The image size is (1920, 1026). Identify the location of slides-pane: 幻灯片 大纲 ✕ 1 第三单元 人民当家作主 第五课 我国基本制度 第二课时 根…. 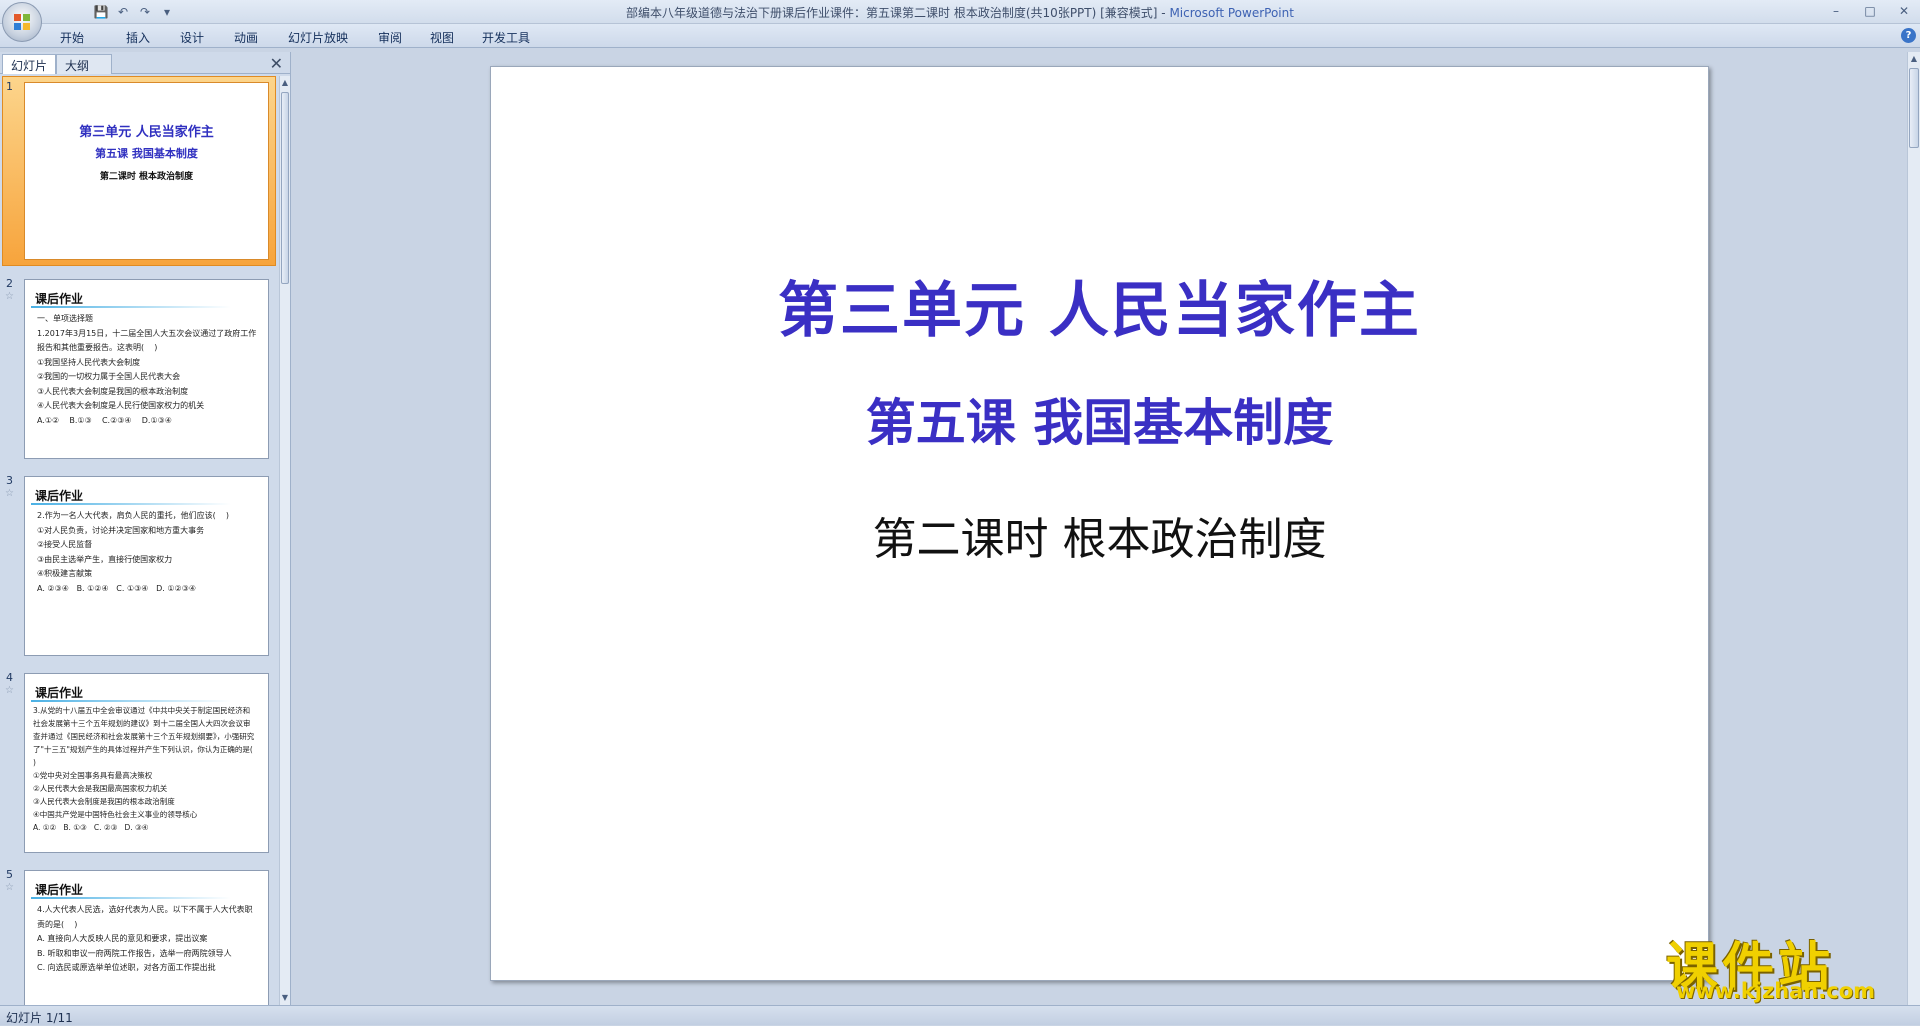
(145, 528).